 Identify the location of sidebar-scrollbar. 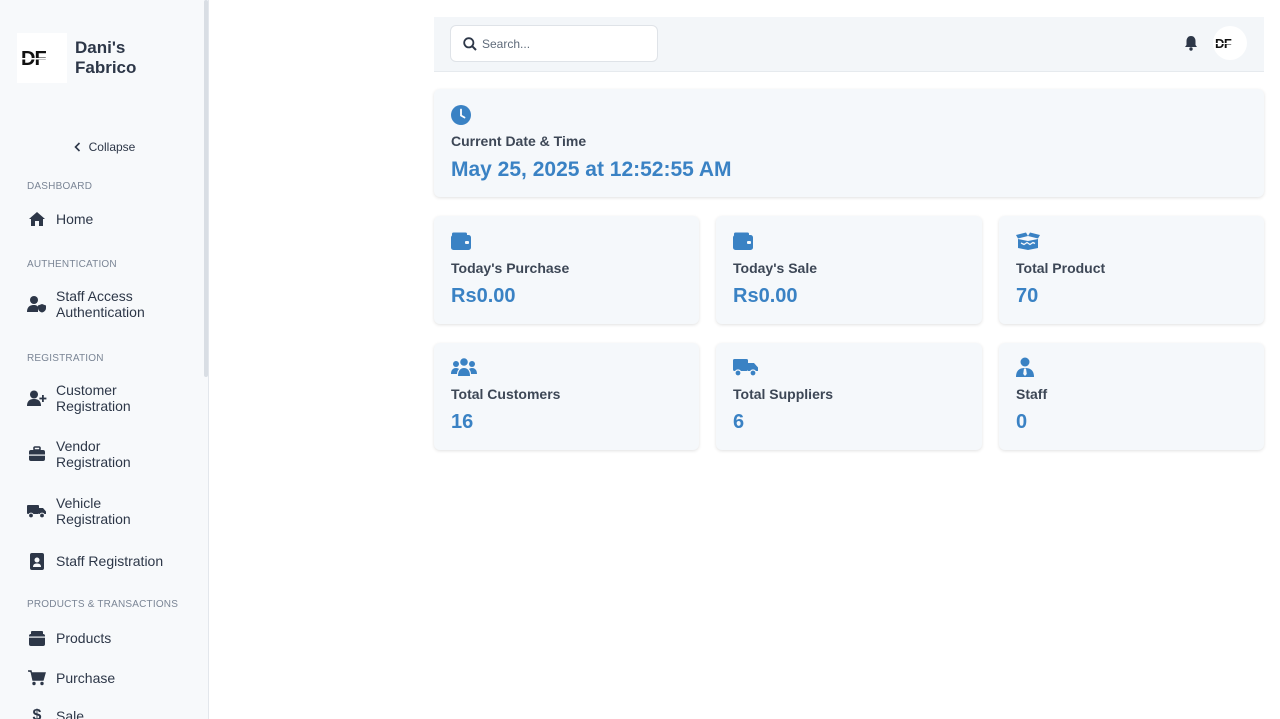
(206, 188).